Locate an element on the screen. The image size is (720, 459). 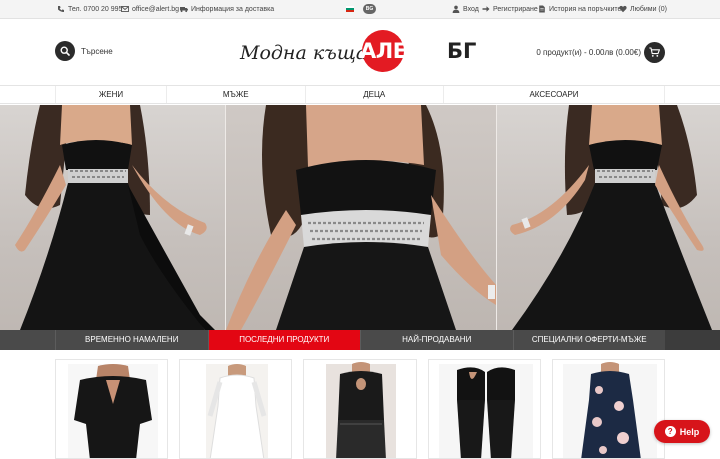
logo-alert-text: АЛЕРТ is located at coordinates (398, 51).